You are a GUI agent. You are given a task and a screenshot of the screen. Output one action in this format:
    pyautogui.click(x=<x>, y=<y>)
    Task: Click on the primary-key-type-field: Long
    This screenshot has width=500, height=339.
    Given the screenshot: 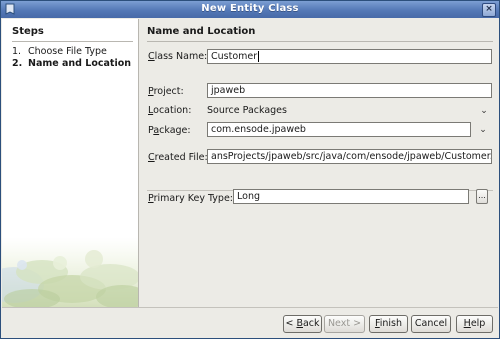 What is the action you would take?
    pyautogui.click(x=351, y=196)
    